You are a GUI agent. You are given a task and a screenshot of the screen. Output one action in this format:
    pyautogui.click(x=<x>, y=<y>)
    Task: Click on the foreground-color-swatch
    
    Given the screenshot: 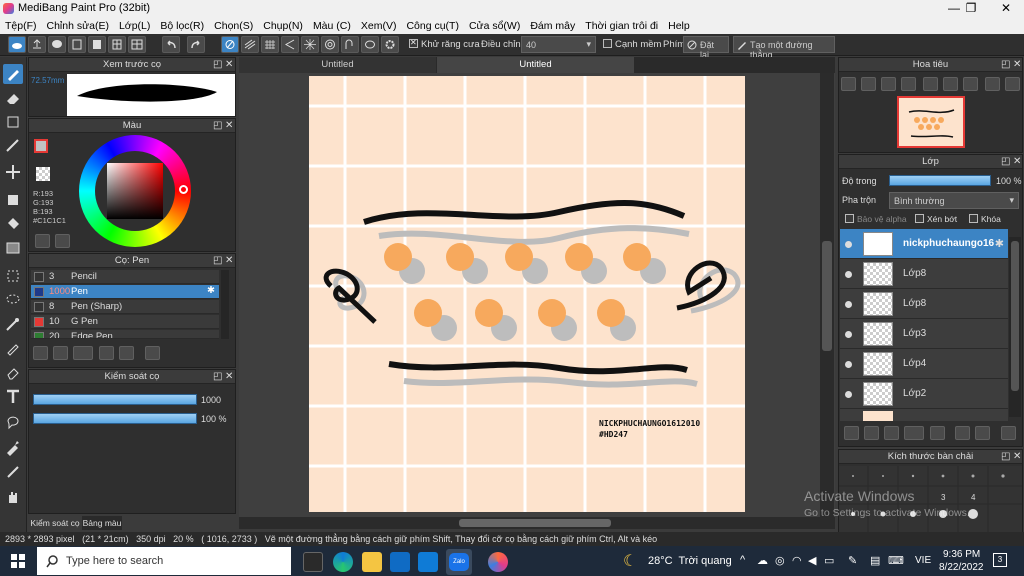 What is the action you would take?
    pyautogui.click(x=41, y=146)
    